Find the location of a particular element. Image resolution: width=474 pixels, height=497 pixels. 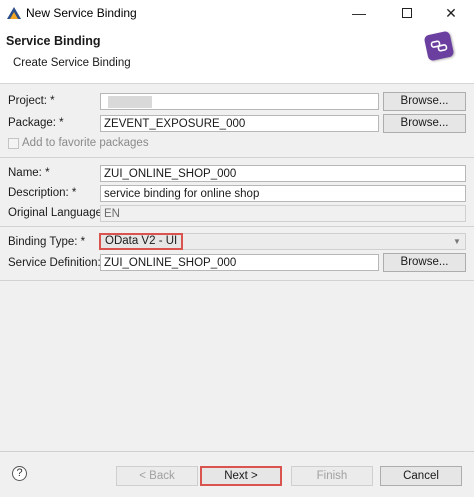

maximize-button is located at coordinates (407, 13).